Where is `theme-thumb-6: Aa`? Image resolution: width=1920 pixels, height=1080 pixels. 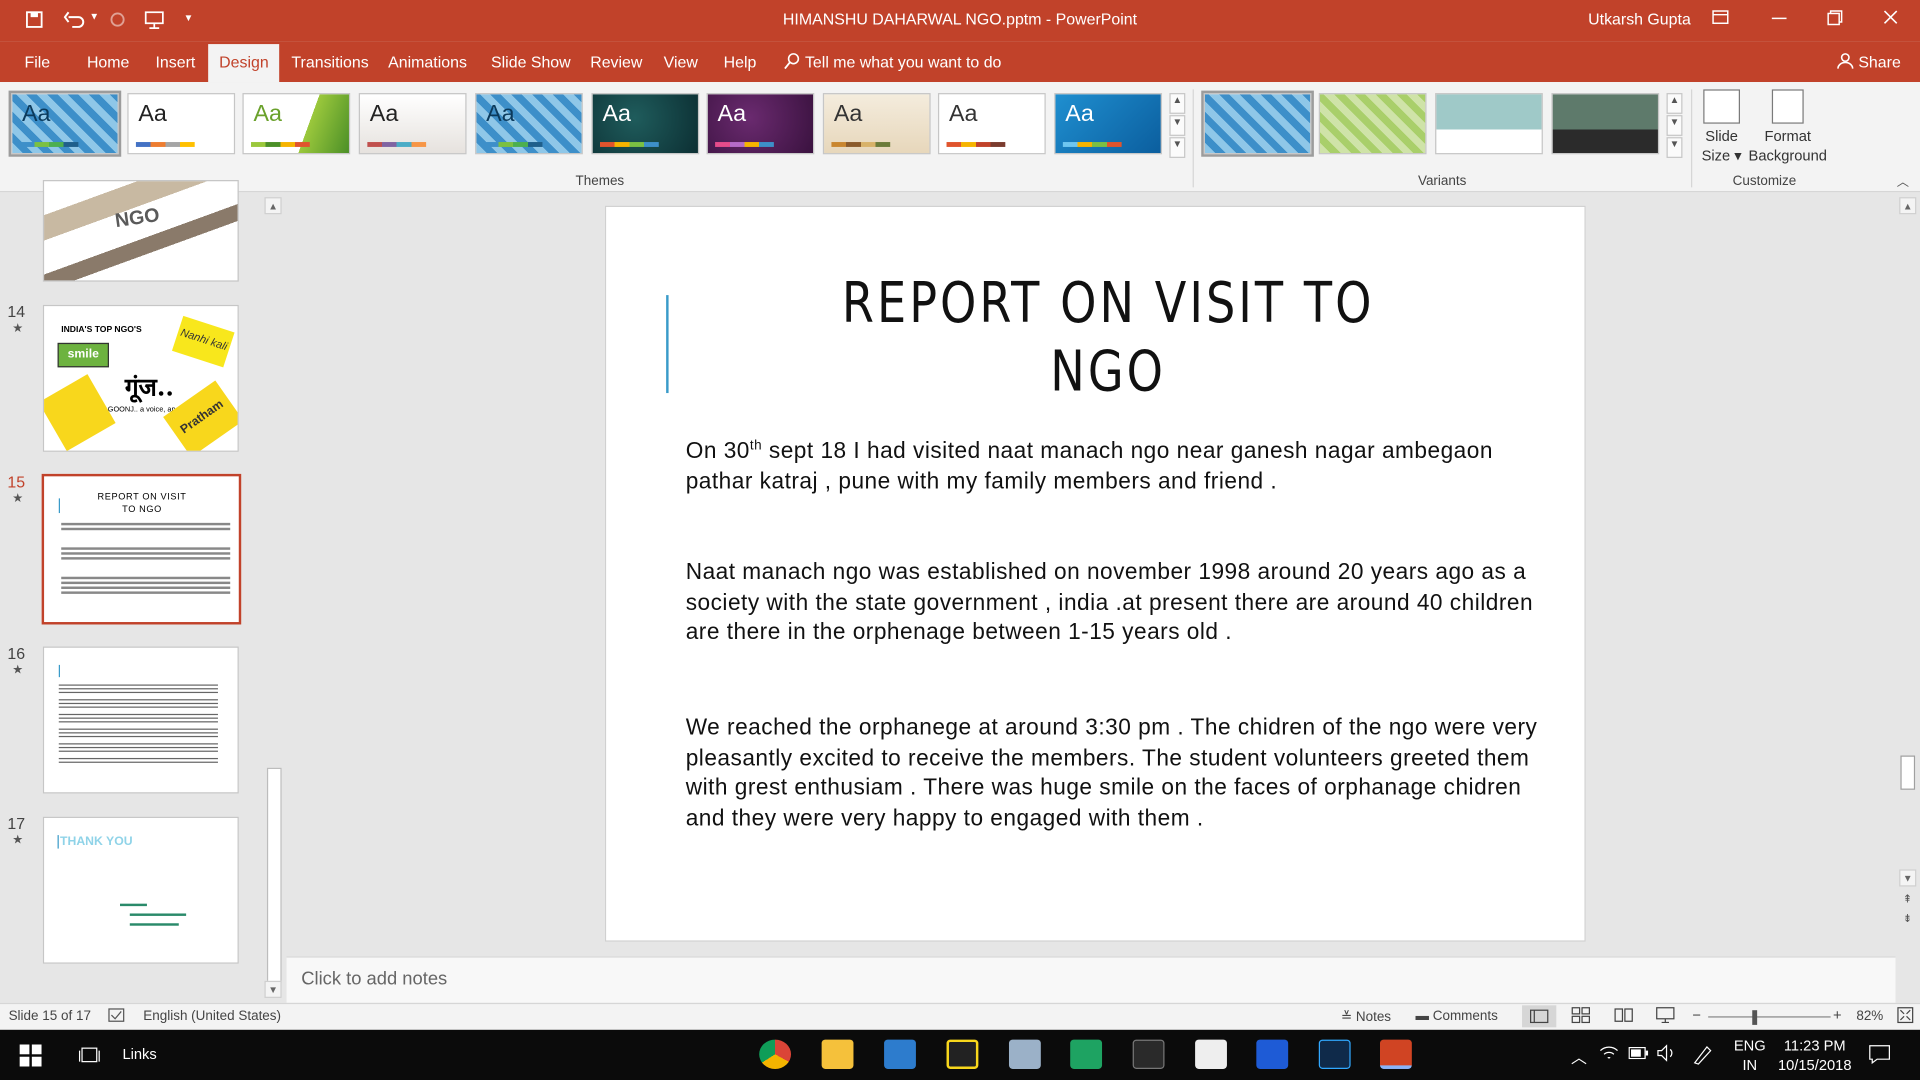 theme-thumb-6: Aa is located at coordinates (645, 124).